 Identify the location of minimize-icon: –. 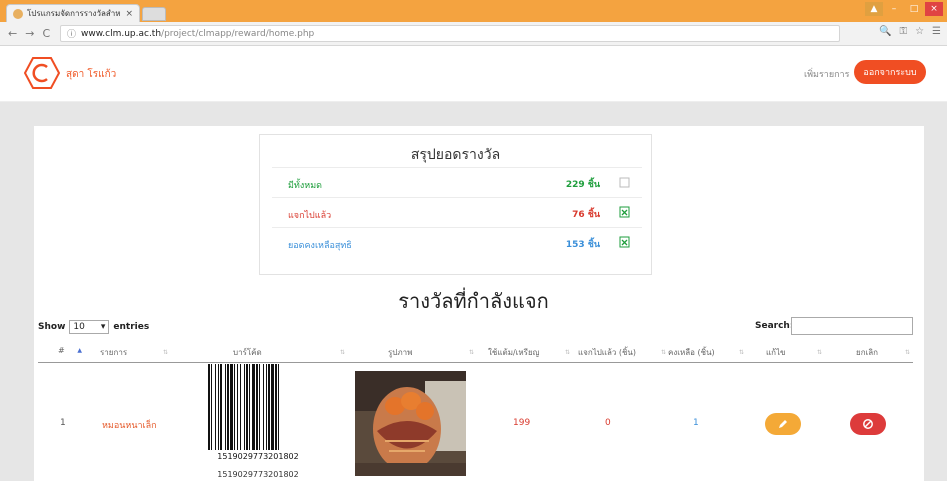
(894, 9).